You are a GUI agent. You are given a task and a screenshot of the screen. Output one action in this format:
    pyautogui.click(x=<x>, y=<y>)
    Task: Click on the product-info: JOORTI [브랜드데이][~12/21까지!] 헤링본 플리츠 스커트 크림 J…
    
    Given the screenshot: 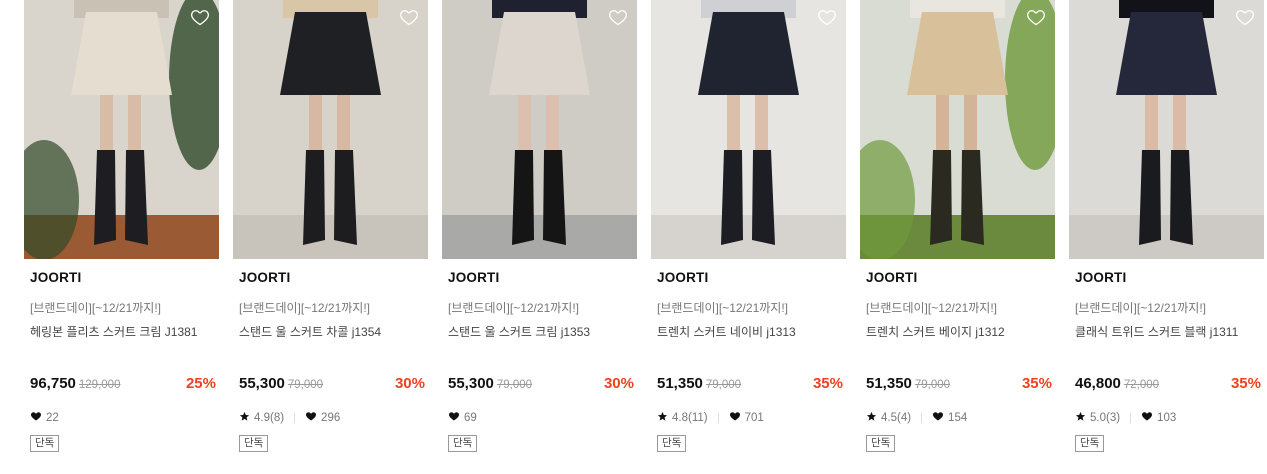 What is the action you would take?
    pyautogui.click(x=123, y=360)
    